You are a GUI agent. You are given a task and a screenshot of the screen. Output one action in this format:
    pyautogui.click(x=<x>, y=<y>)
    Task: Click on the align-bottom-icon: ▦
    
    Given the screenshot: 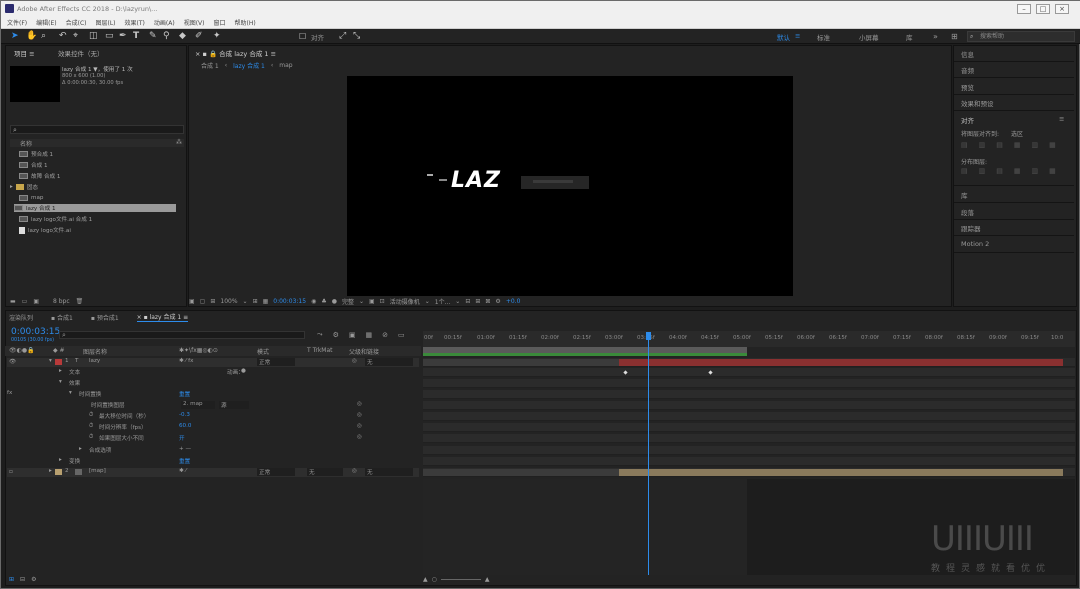 What is the action you would take?
    pyautogui.click(x=1052, y=145)
    